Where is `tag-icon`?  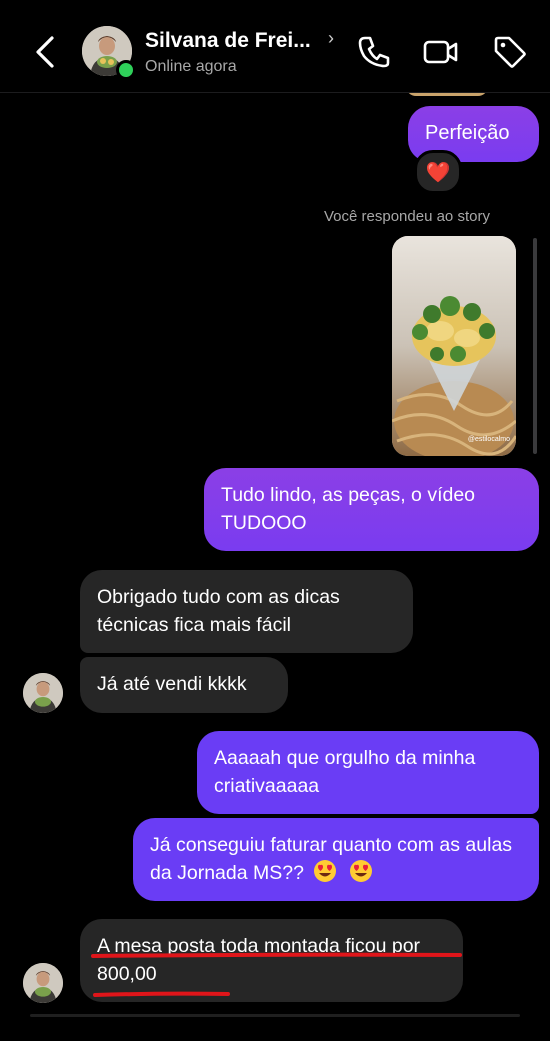
tag-icon is located at coordinates (510, 52).